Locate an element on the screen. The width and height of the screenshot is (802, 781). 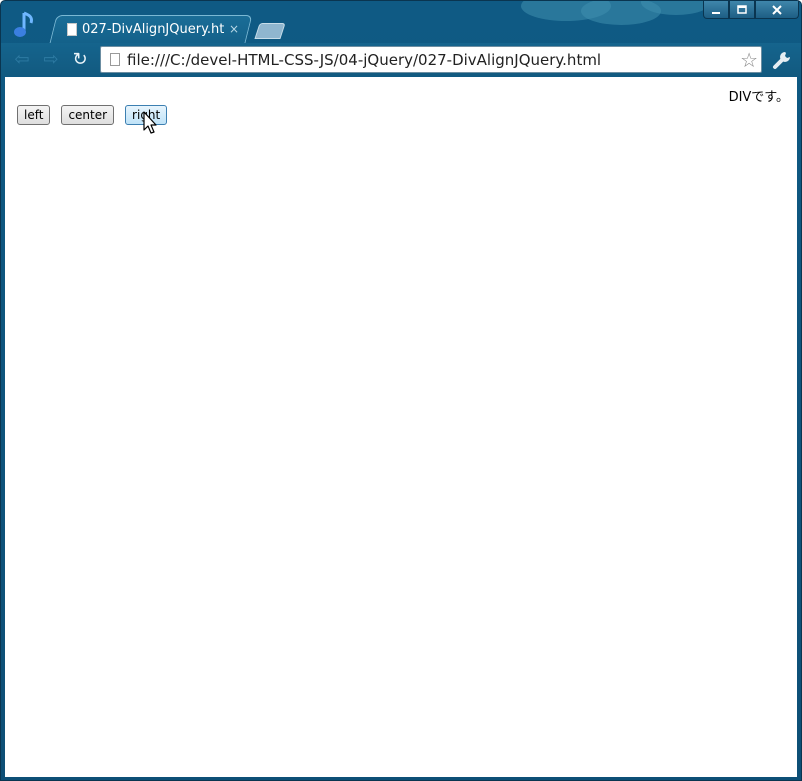
close-icon is located at coordinates (777, 9).